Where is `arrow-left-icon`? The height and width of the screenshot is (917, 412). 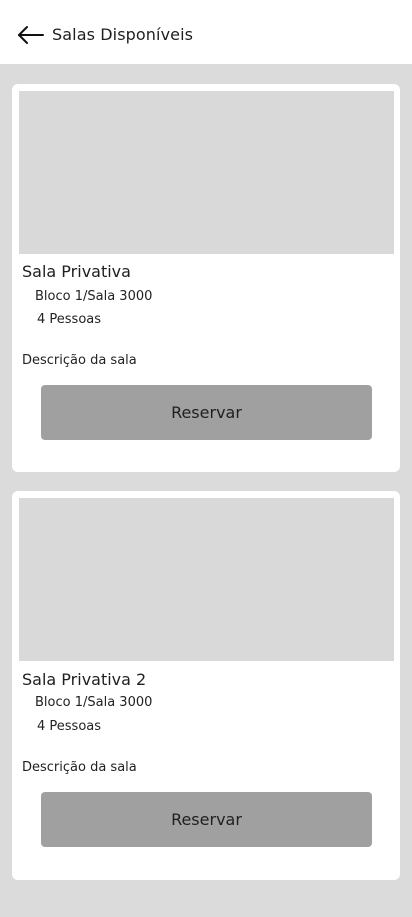
arrow-left-icon is located at coordinates (31, 35).